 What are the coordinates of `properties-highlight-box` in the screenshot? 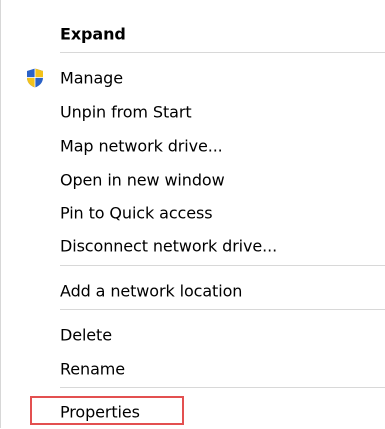 It's located at (107, 410).